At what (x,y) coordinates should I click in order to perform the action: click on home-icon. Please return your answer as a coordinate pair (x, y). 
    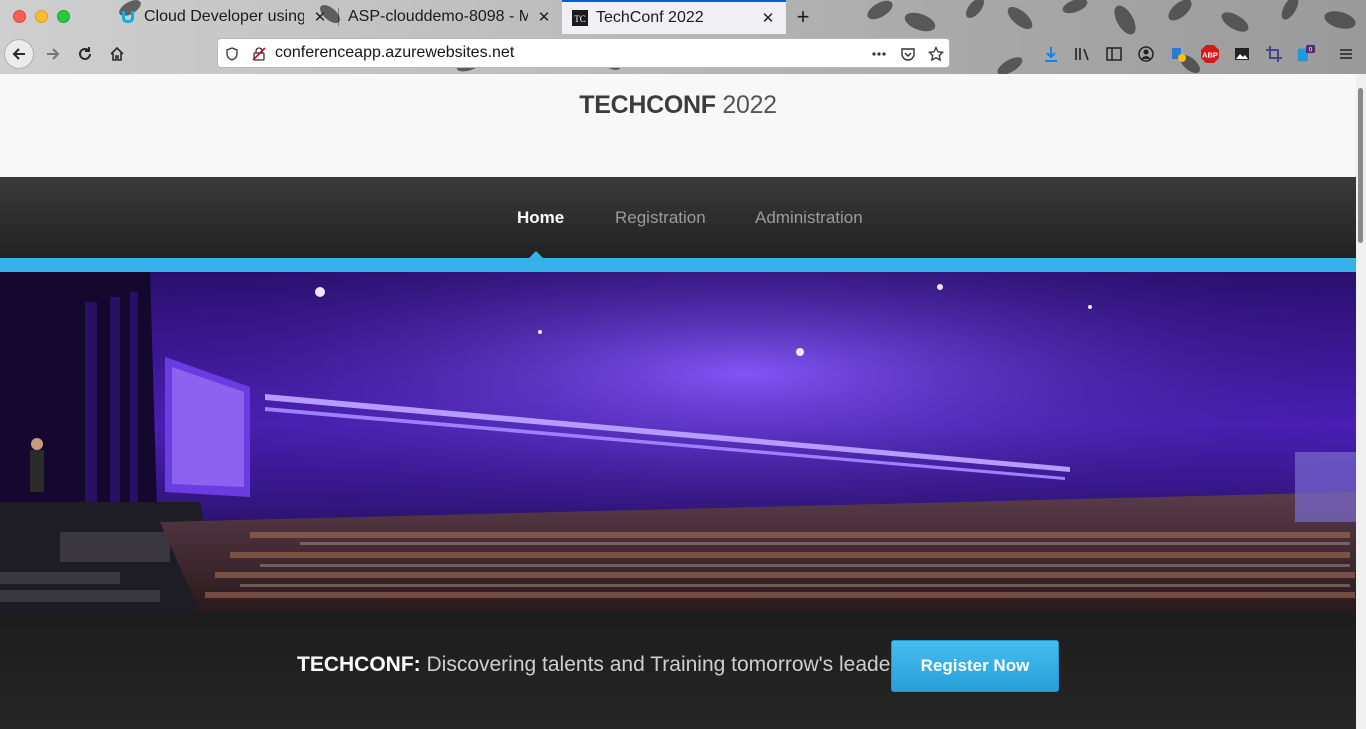
    Looking at the image, I should click on (117, 53).